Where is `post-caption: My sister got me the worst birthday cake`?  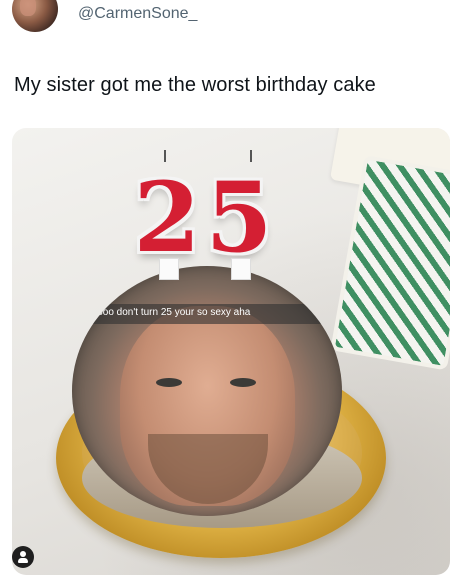
post-caption: My sister got me the worst birthday cake is located at coordinates (195, 85).